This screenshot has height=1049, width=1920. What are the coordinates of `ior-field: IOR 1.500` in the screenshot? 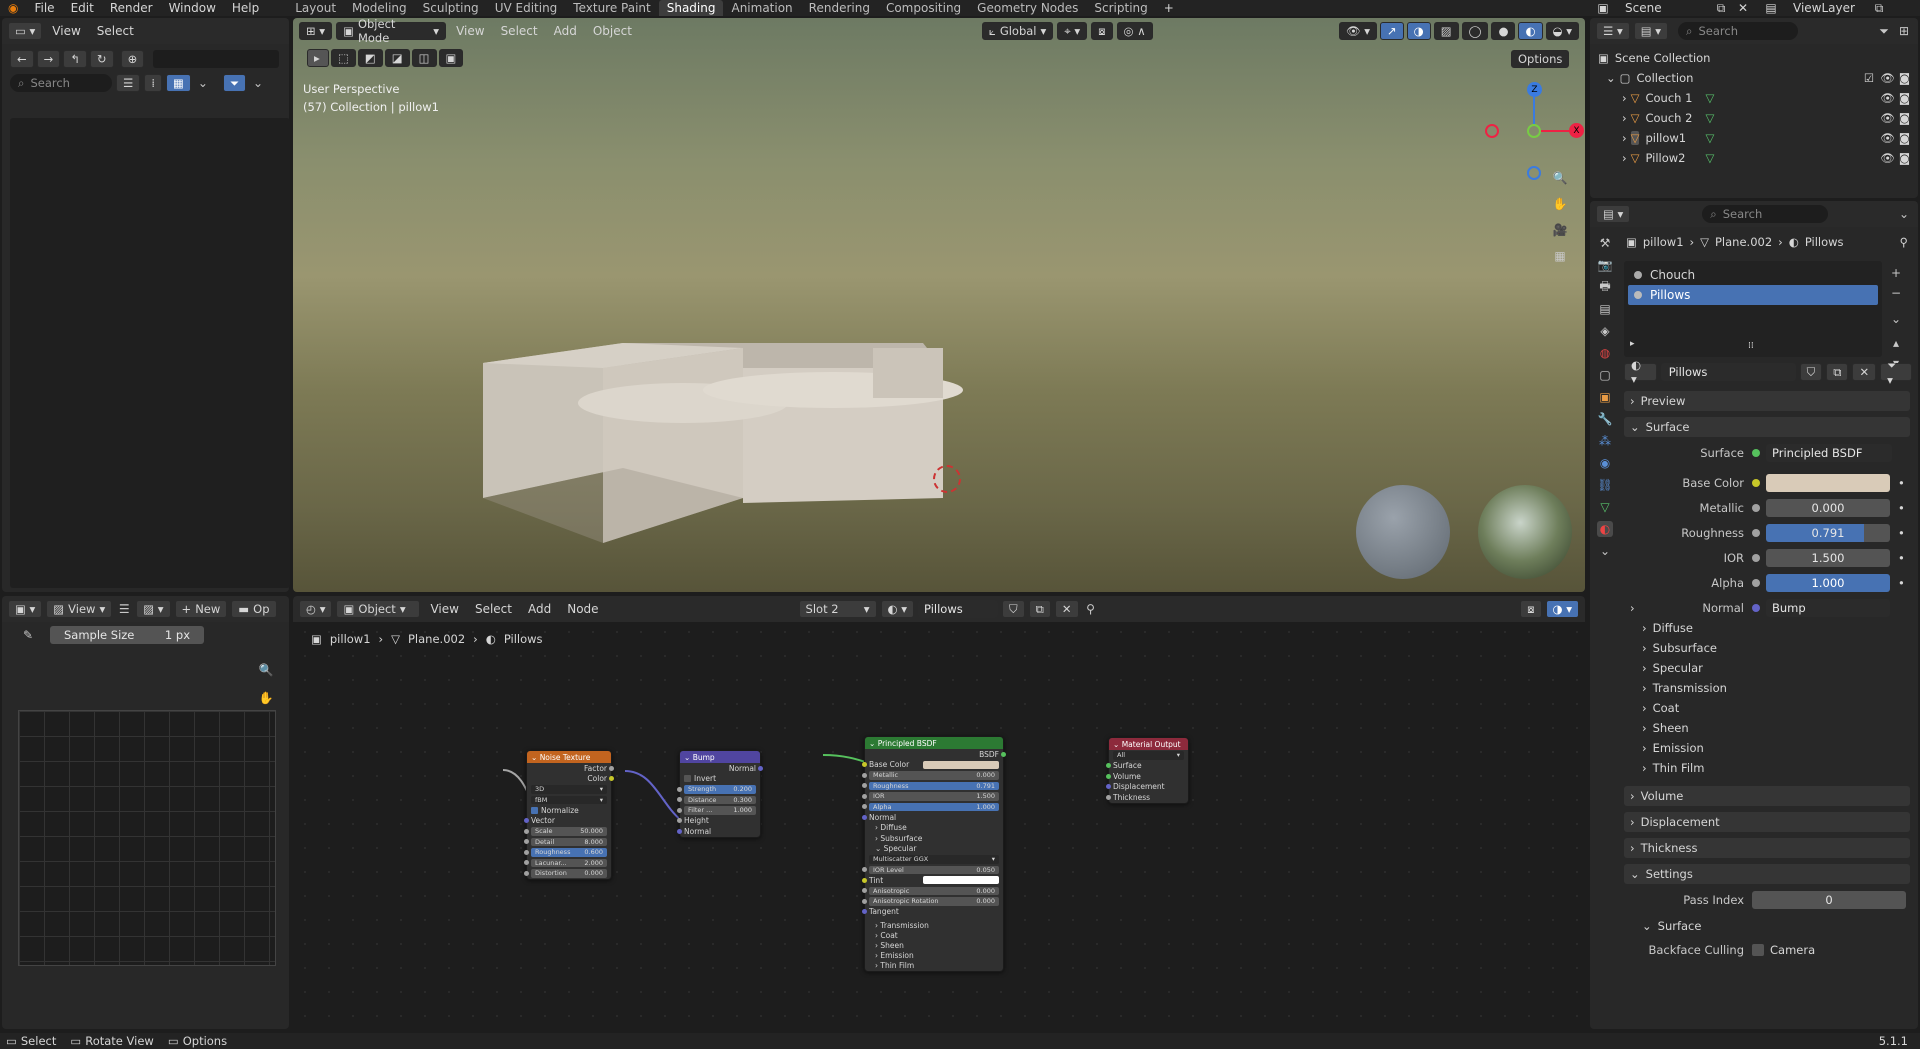 It's located at (934, 796).